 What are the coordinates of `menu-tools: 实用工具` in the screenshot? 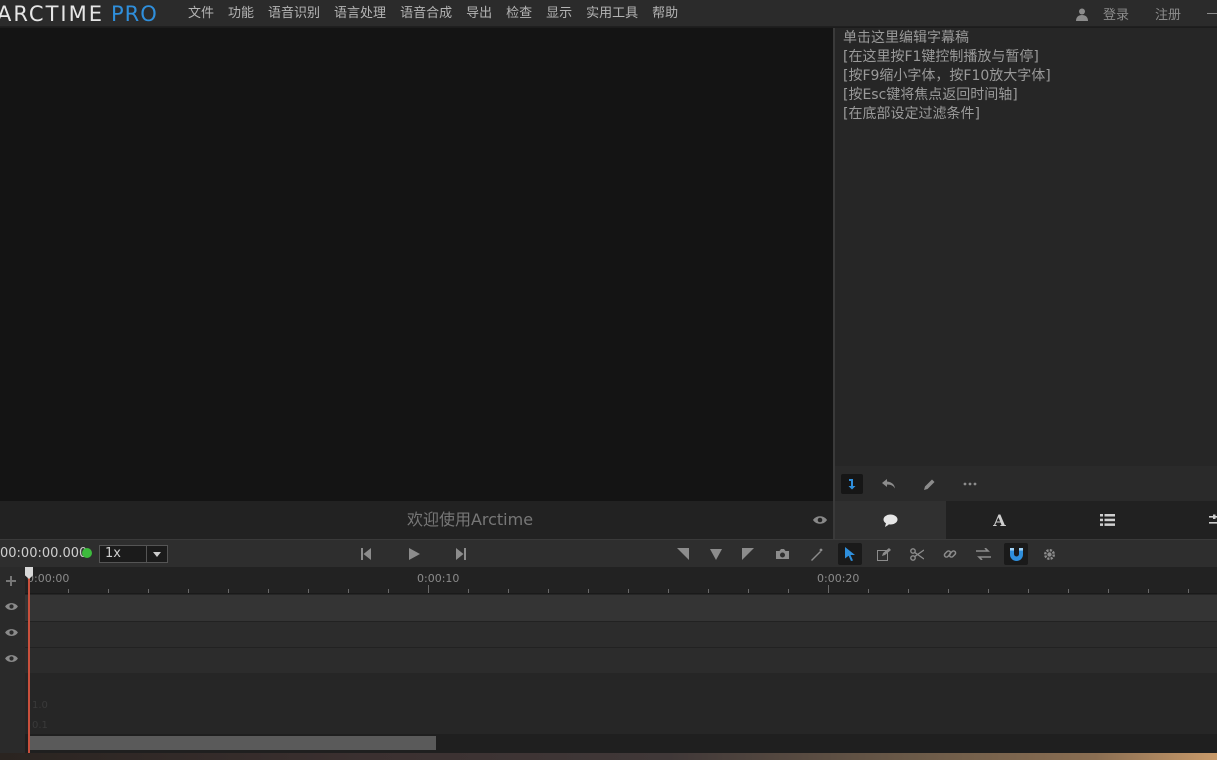 It's located at (612, 13).